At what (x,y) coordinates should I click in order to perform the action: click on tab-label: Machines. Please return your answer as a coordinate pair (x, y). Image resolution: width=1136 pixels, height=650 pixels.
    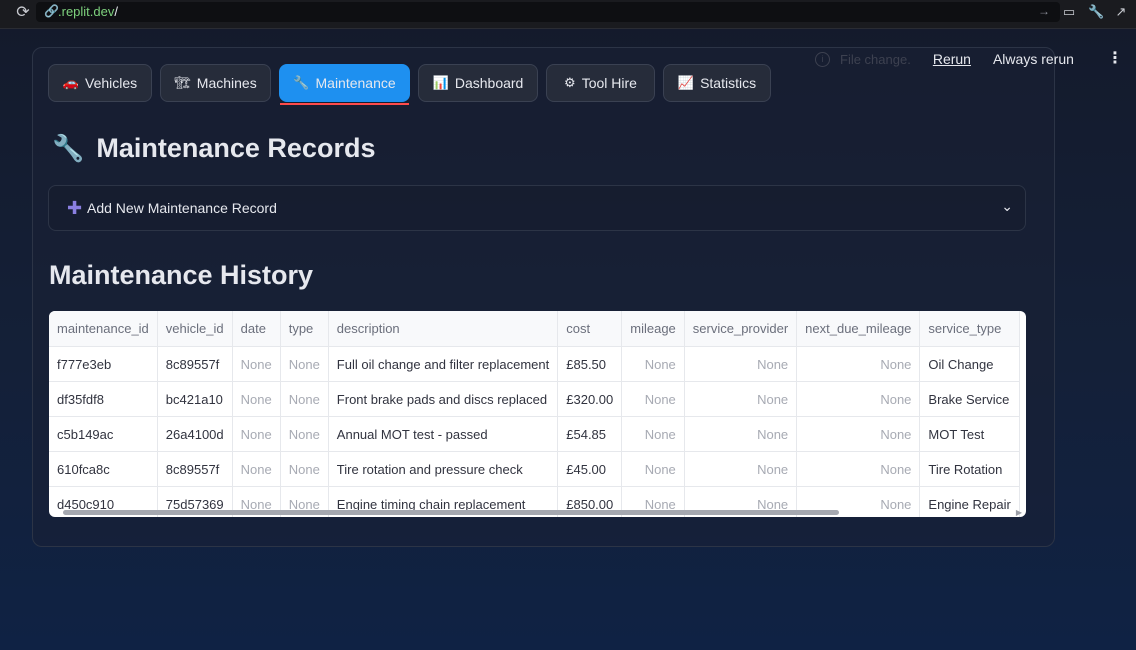
    Looking at the image, I should click on (226, 83).